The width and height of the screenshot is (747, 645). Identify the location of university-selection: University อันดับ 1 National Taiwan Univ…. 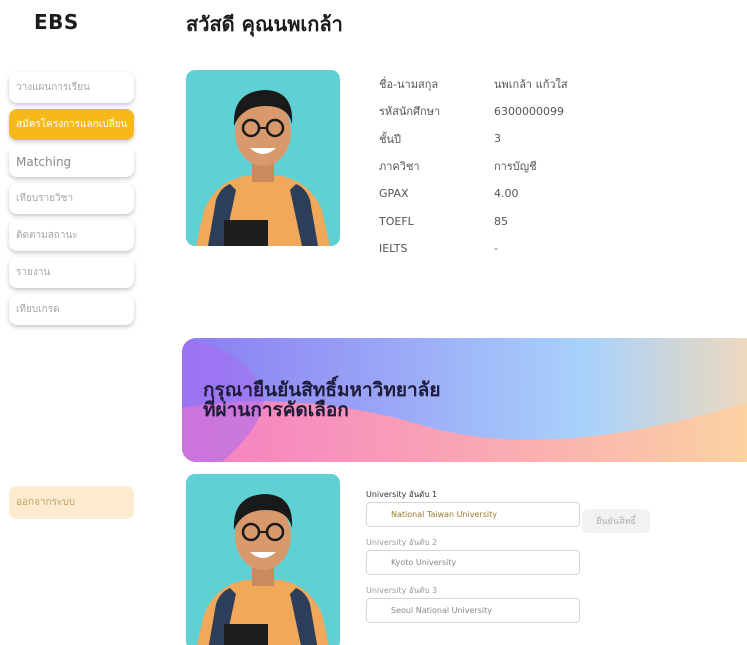
(473, 560).